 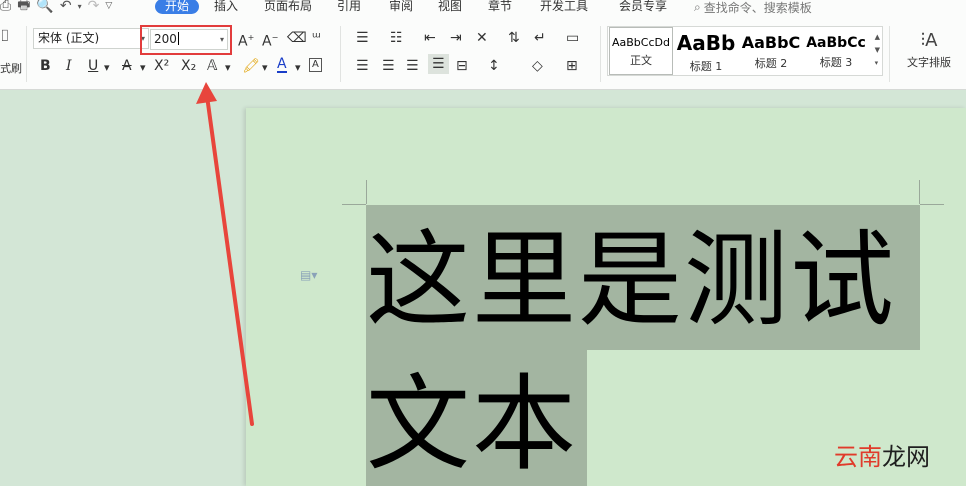 What do you see at coordinates (44, 7) in the screenshot?
I see `preview-icon: 🔍` at bounding box center [44, 7].